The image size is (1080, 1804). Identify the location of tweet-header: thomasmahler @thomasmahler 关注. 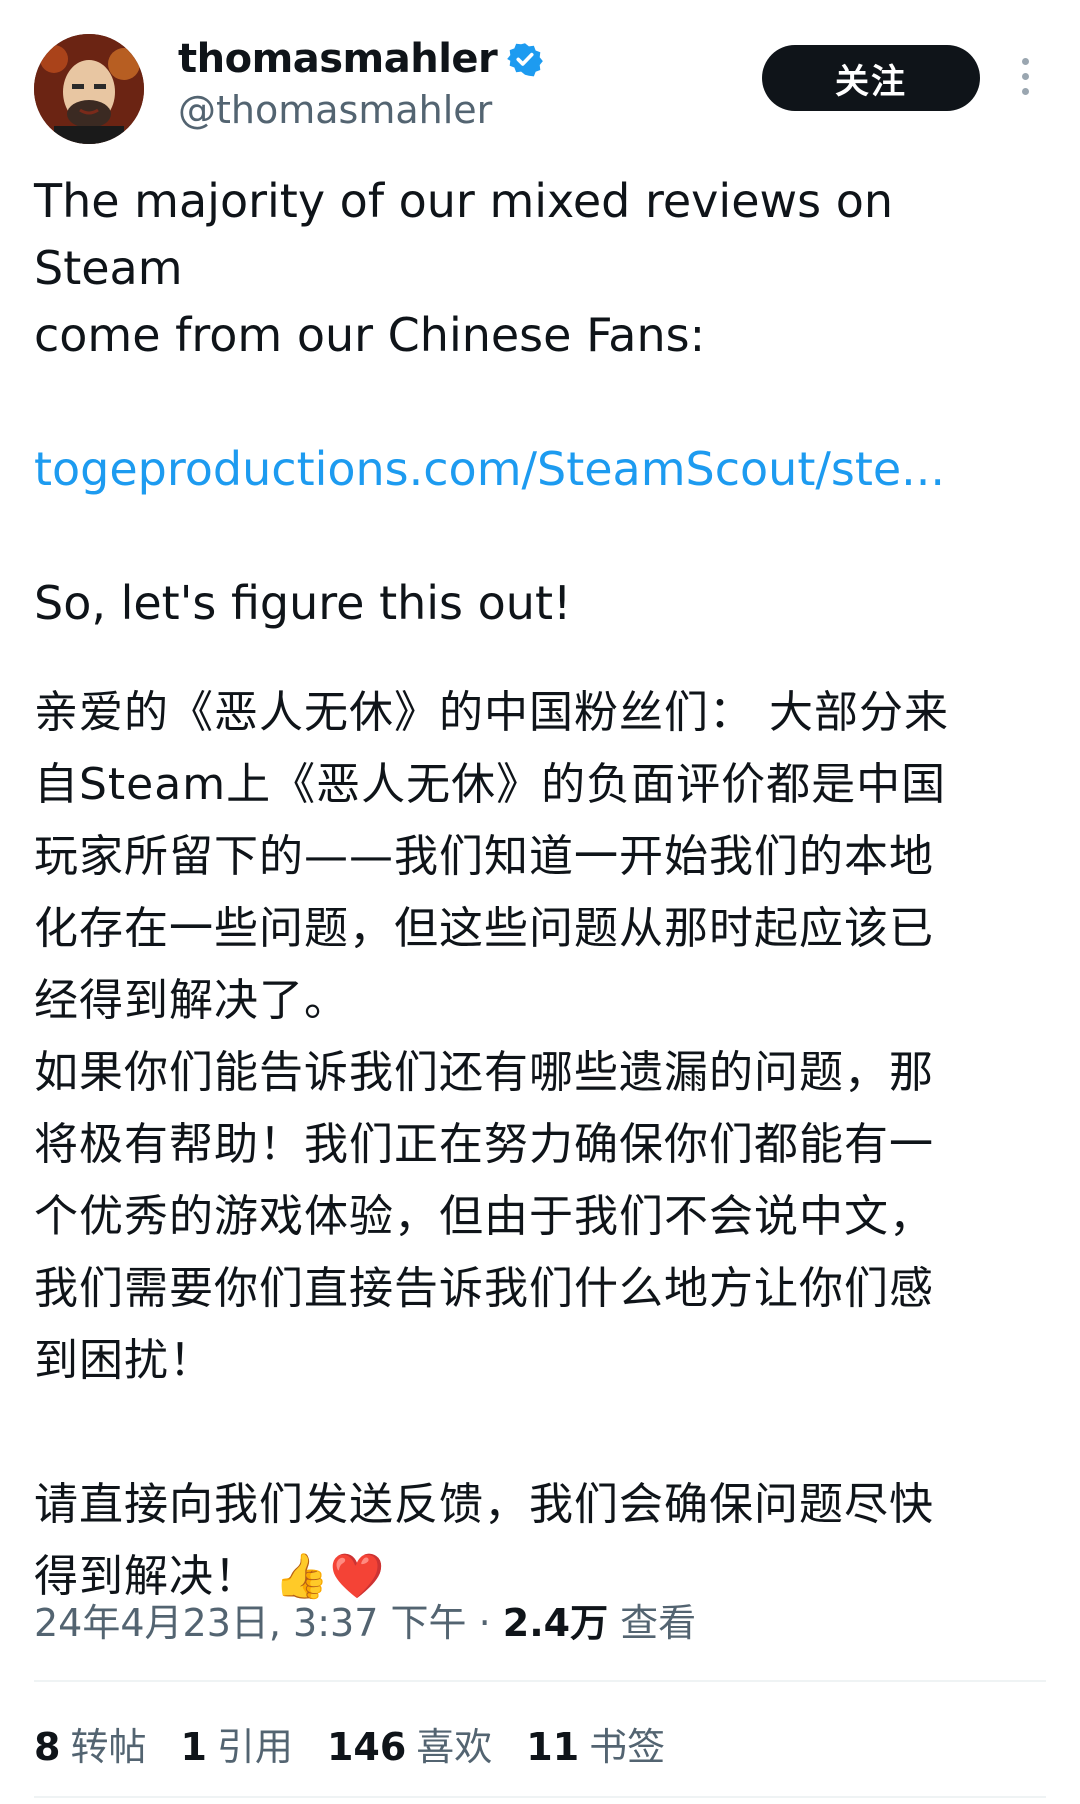
(540, 75).